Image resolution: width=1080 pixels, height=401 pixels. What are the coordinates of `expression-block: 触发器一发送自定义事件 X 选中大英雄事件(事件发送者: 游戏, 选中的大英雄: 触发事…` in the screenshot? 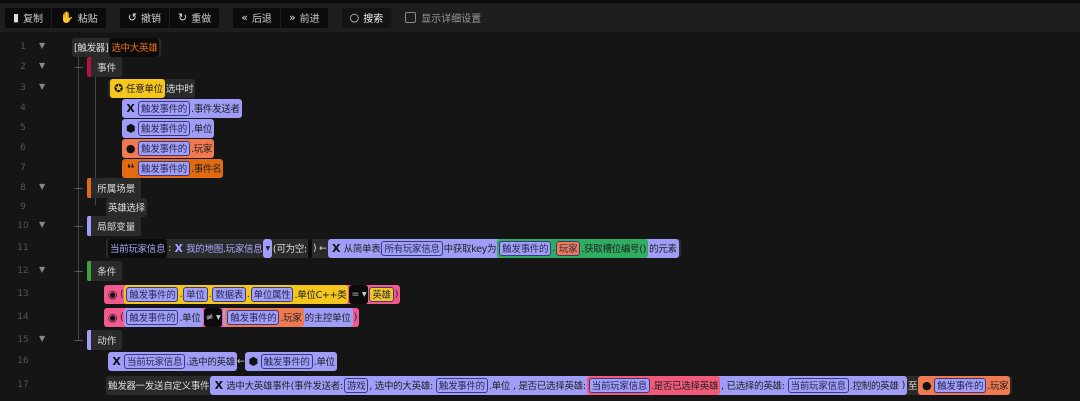 It's located at (559, 385).